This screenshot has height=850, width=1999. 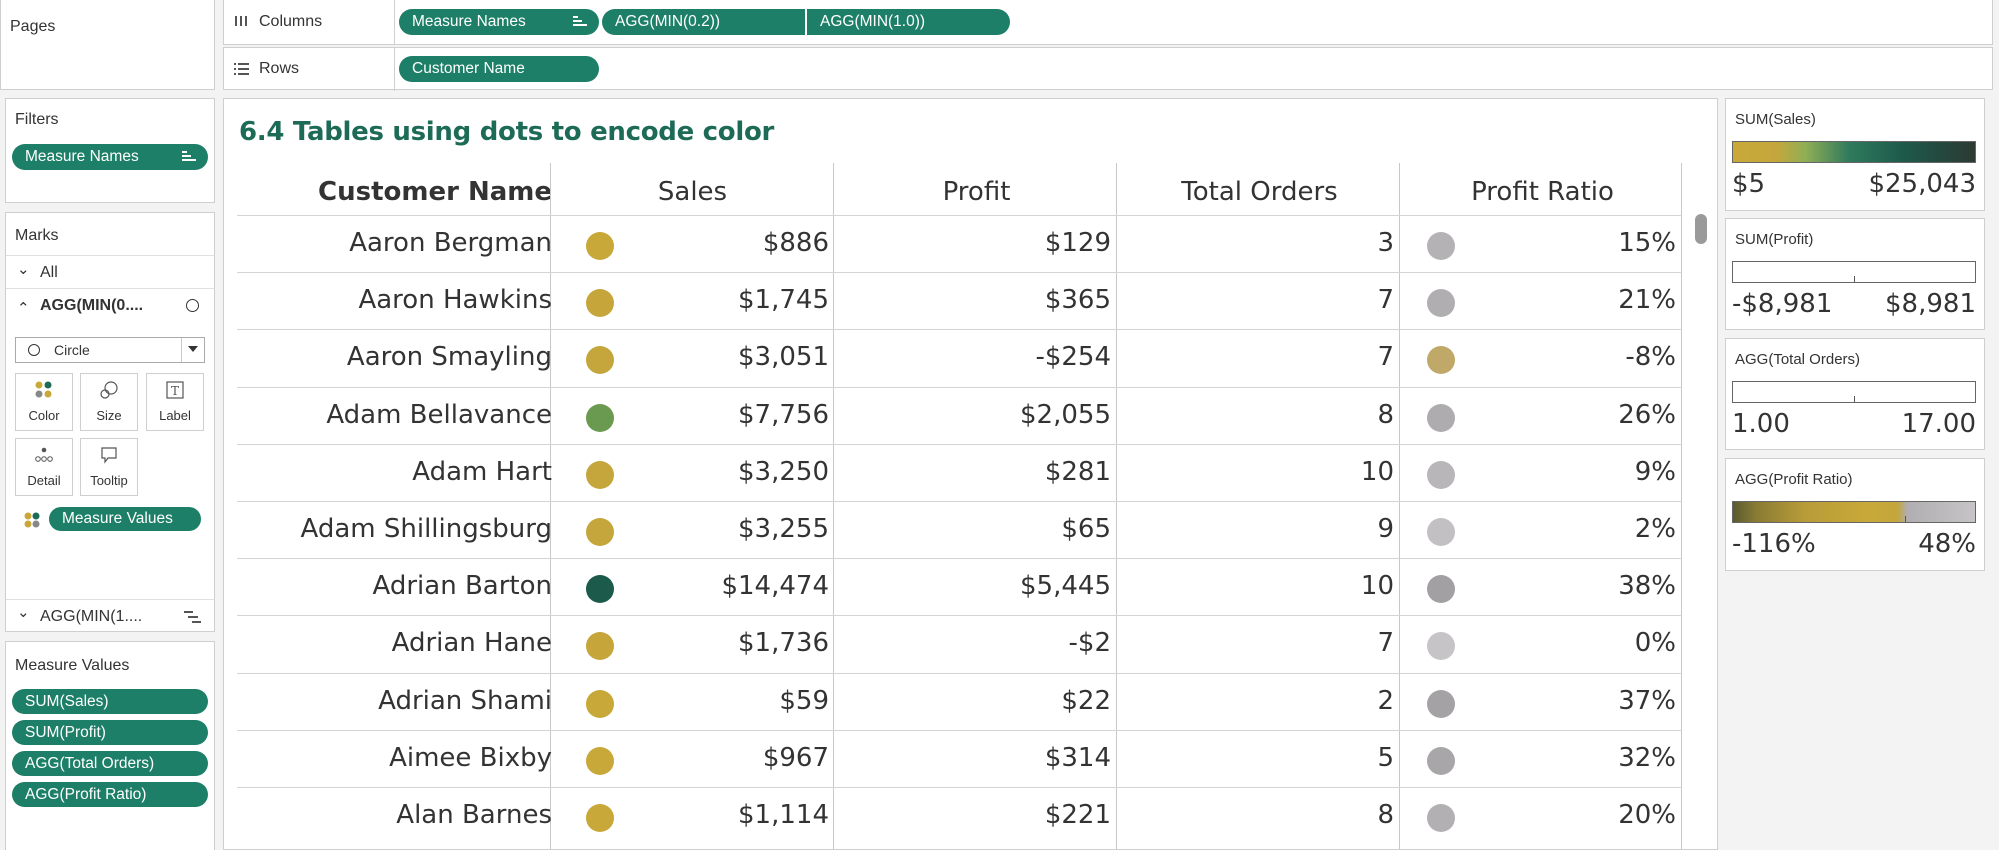 What do you see at coordinates (450, 243) in the screenshot?
I see `cell-customer-name: Aaron Bergman` at bounding box center [450, 243].